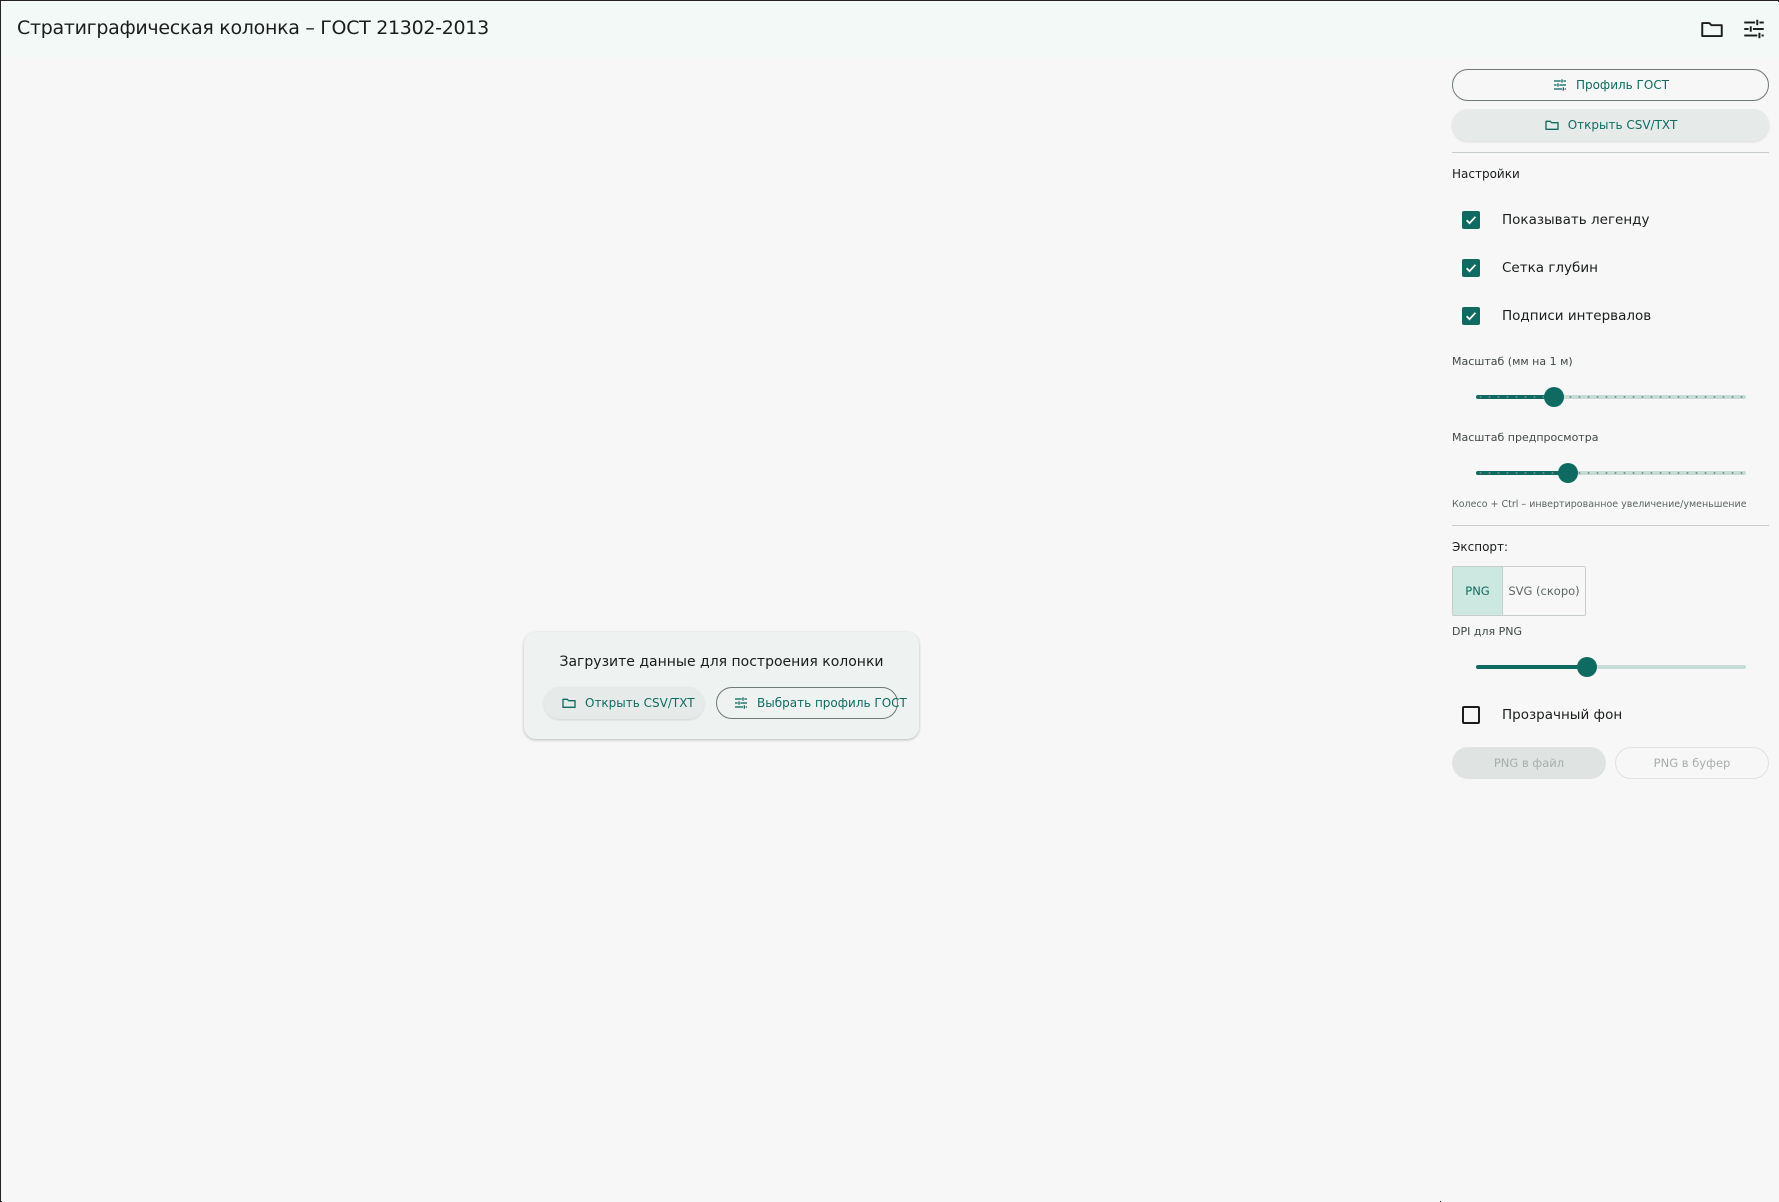  Describe the element at coordinates (1611, 667) in the screenshot. I see `dpi-slider` at that location.